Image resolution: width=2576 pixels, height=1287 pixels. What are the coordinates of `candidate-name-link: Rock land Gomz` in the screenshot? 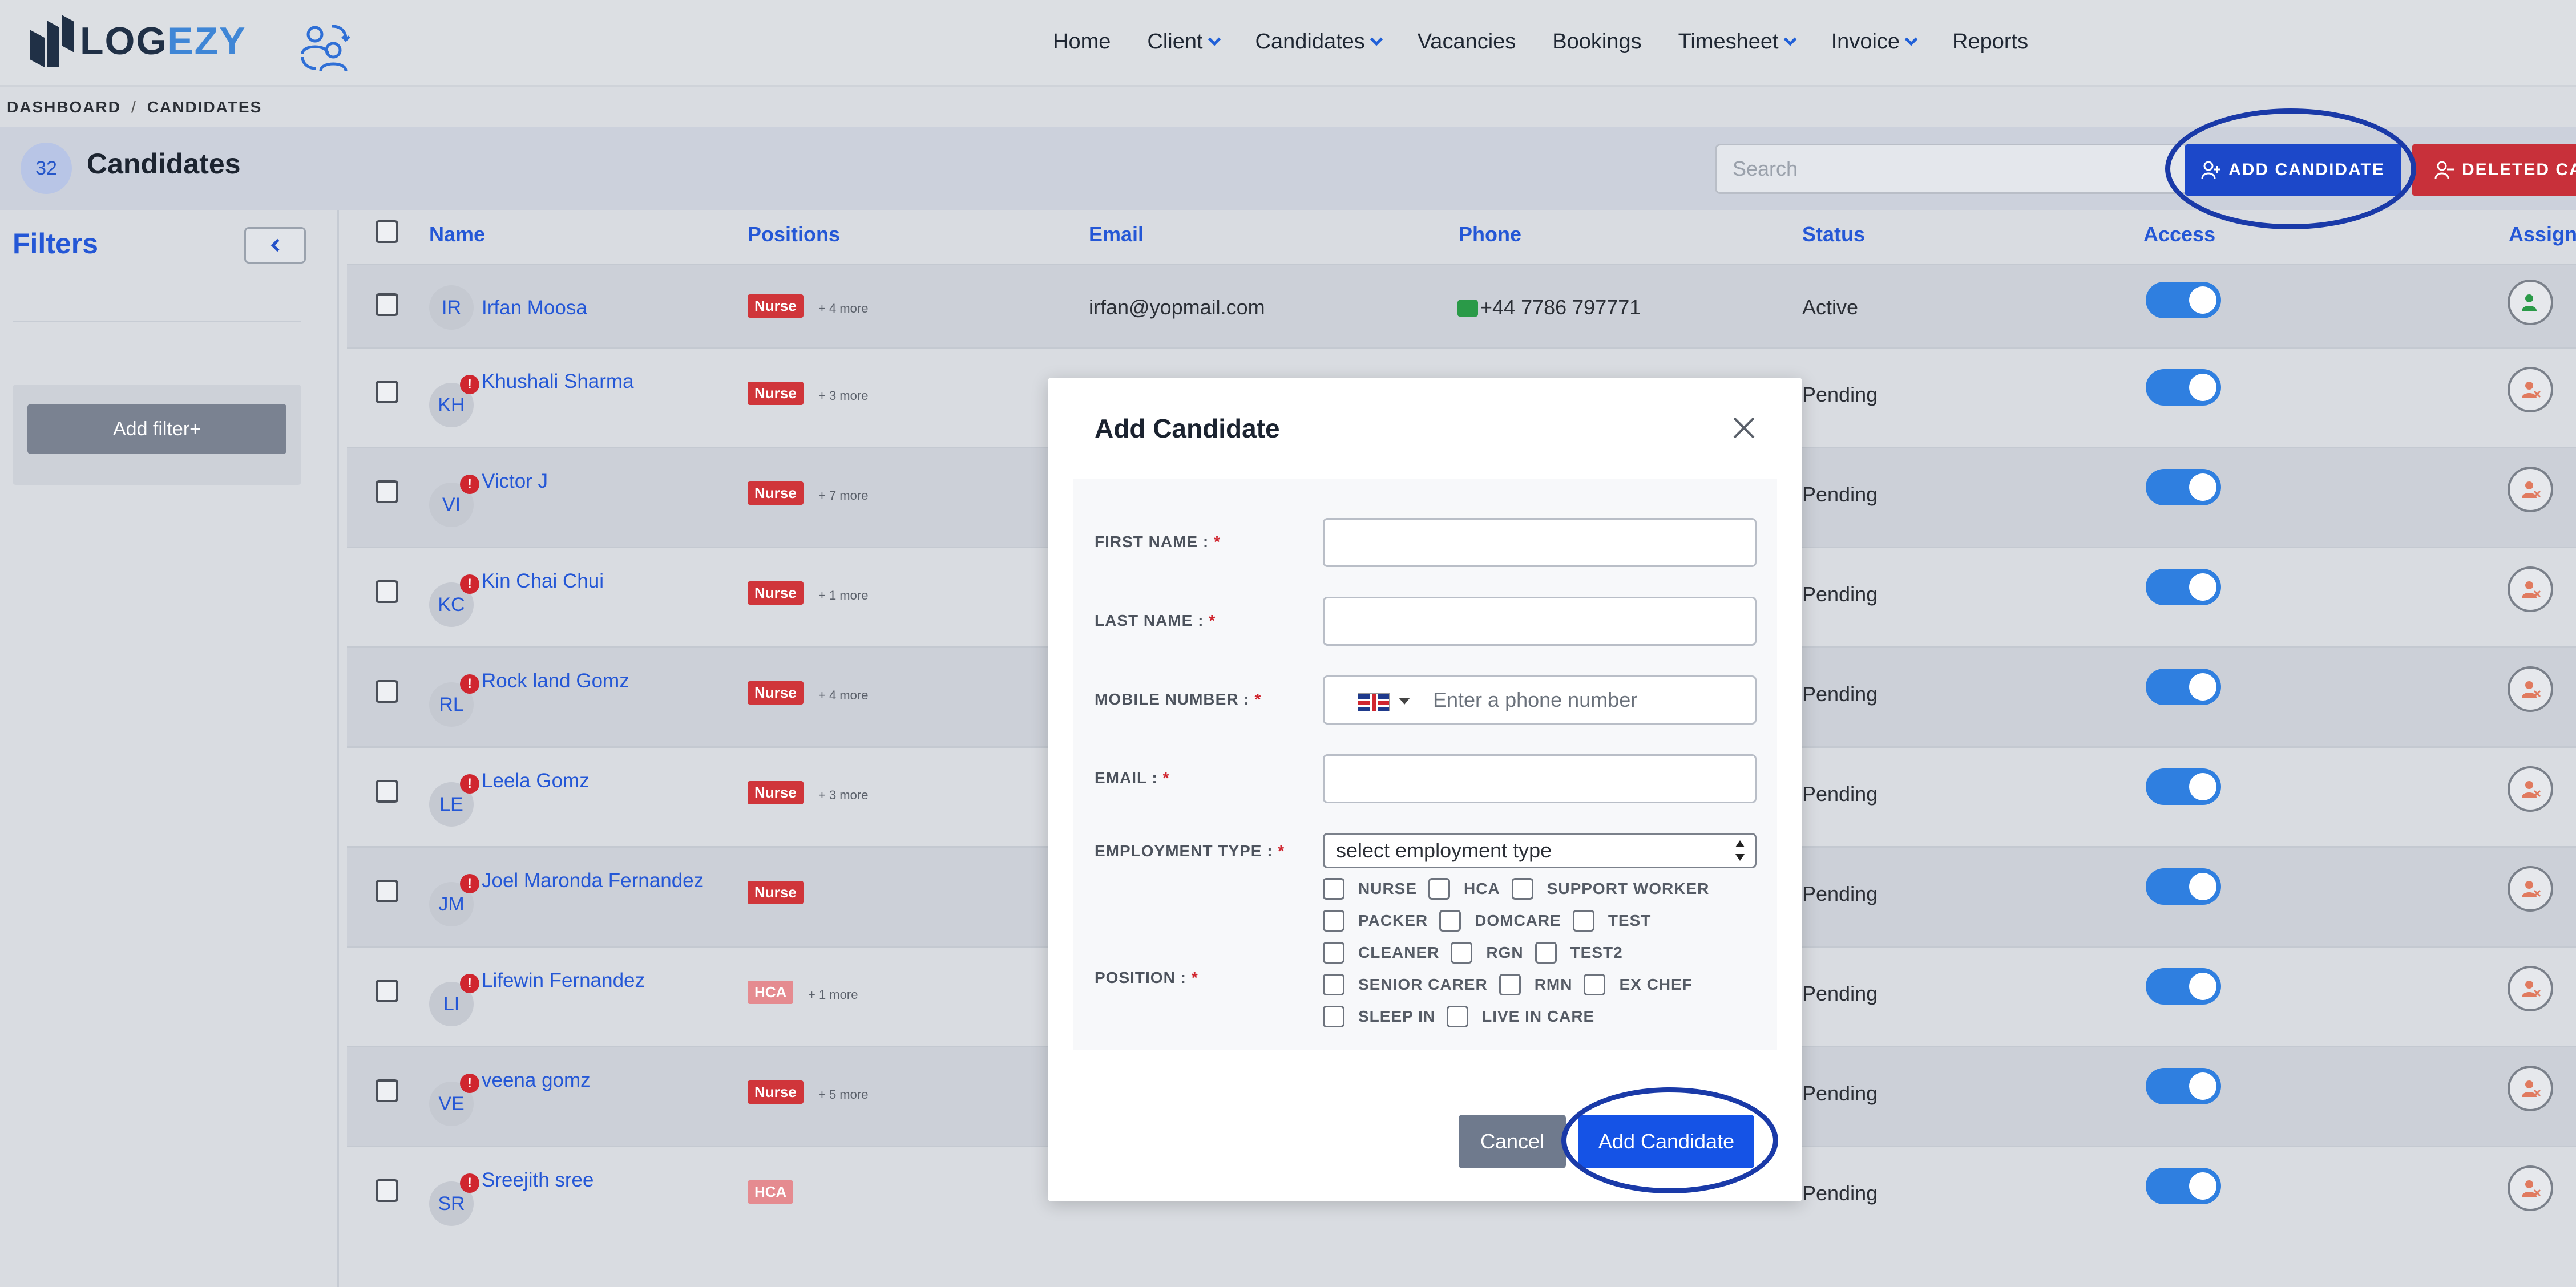 It's located at (555, 681).